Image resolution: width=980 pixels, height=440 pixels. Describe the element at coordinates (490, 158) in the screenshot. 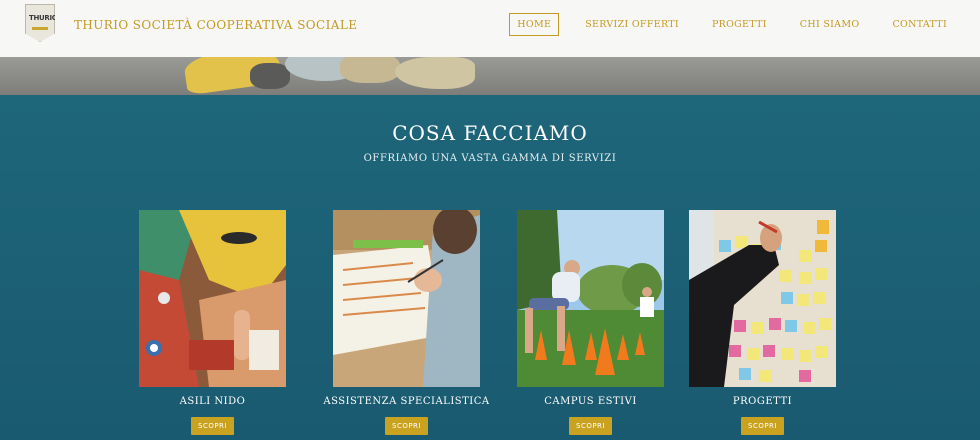

I see `section-subtitle: OFFRIAMO UNA VASTA GAMMA DI SERVIZI` at that location.